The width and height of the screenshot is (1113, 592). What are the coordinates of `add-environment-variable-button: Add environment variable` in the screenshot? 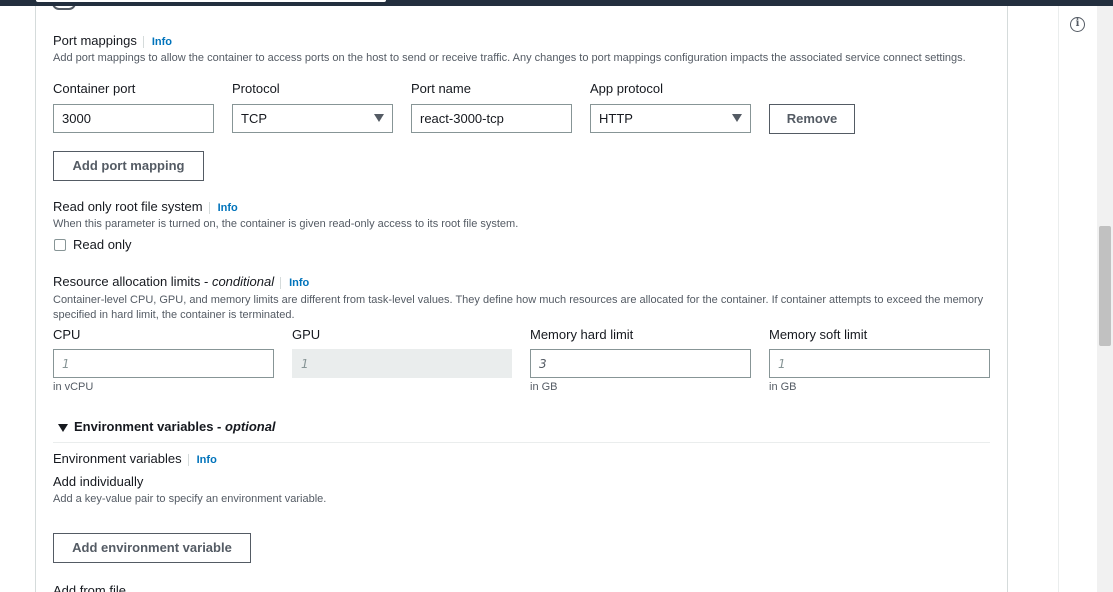 It's located at (152, 548).